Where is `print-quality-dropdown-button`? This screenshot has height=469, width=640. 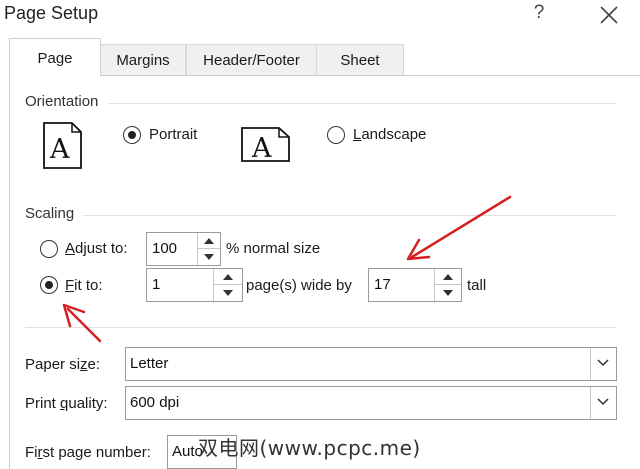
print-quality-dropdown-button is located at coordinates (603, 403).